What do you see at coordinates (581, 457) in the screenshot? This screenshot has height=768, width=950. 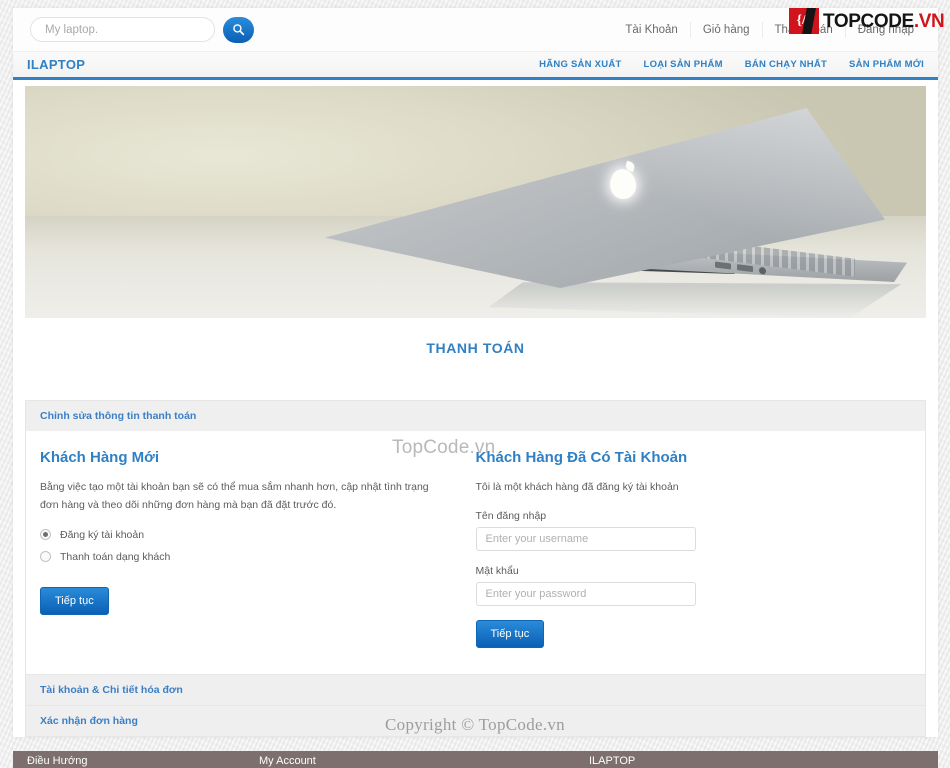 I see `returning-customer-title: Khách Hàng Đã Có Tài Khoản` at bounding box center [581, 457].